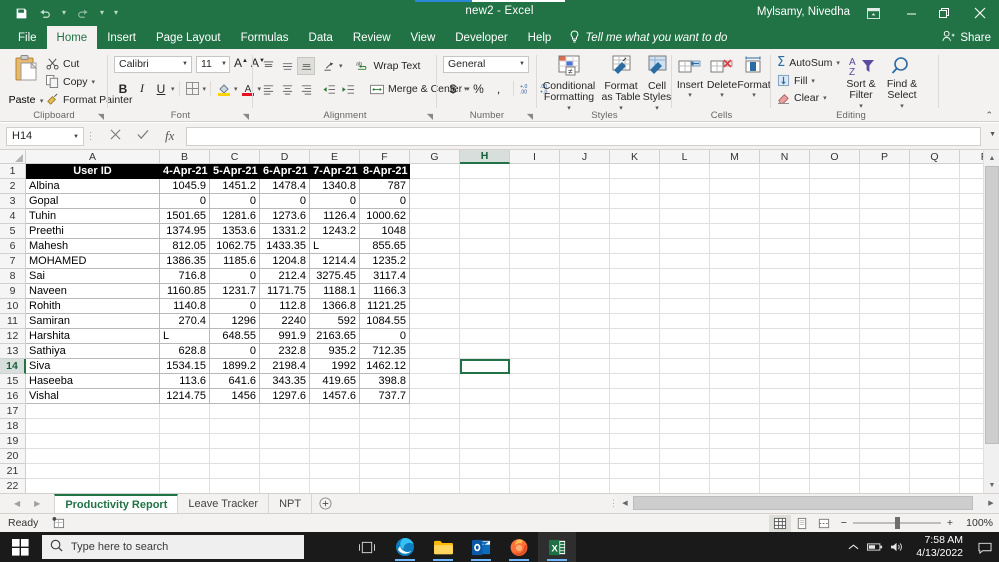 This screenshot has height=562, width=999. What do you see at coordinates (991, 503) in the screenshot?
I see `scroll-right-button: ▶` at bounding box center [991, 503].